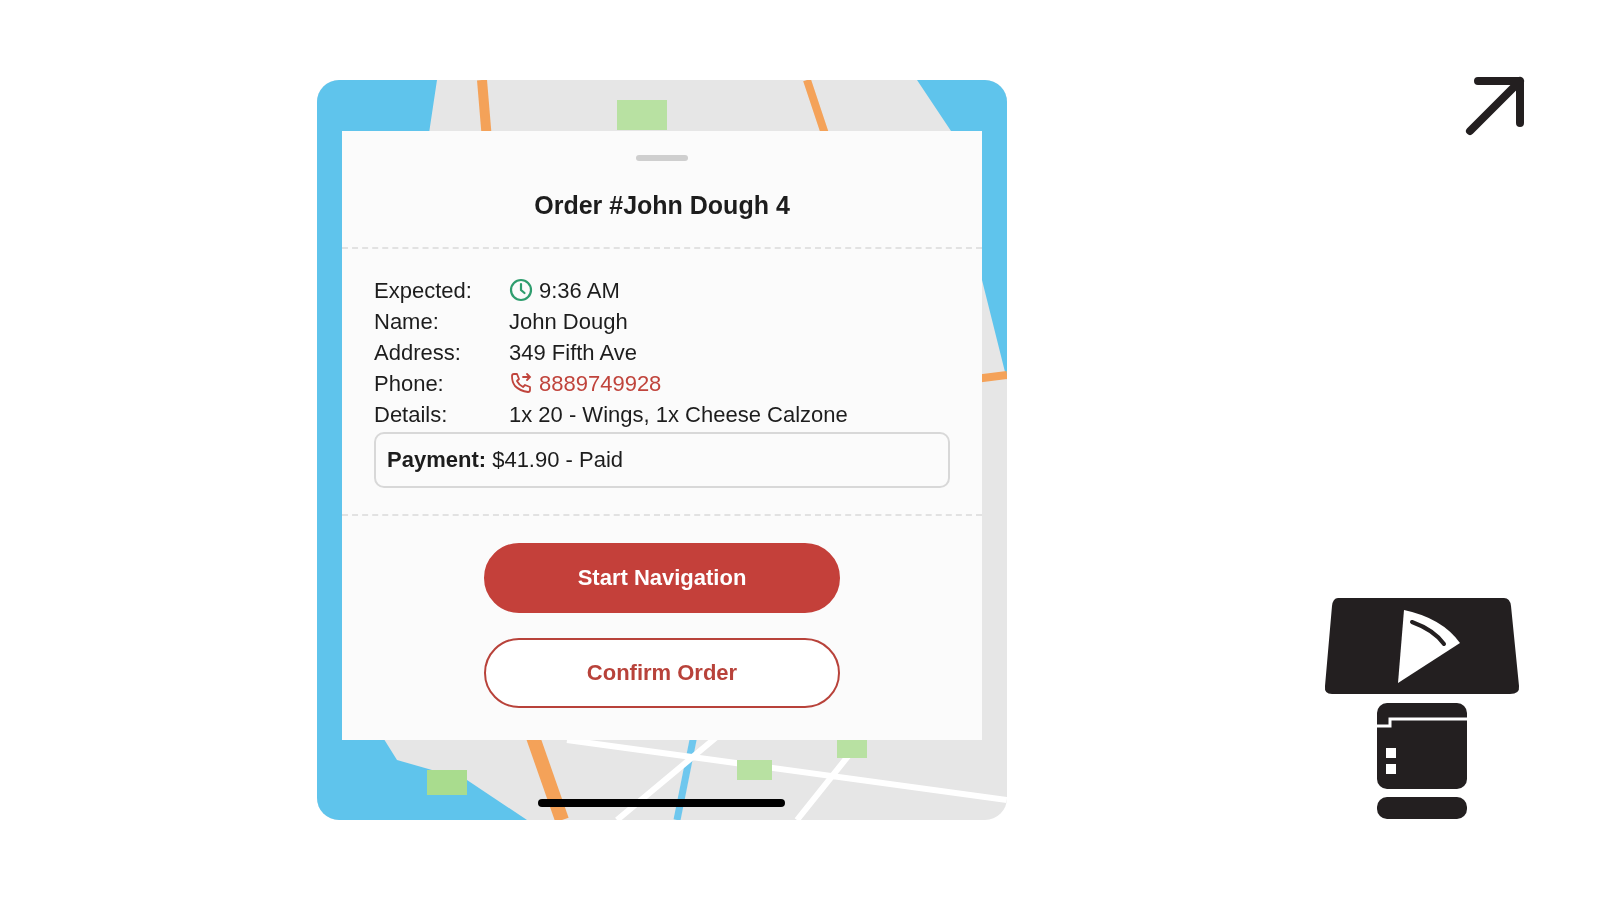 This screenshot has height=900, width=1600. What do you see at coordinates (661, 803) in the screenshot?
I see `home-indicator` at bounding box center [661, 803].